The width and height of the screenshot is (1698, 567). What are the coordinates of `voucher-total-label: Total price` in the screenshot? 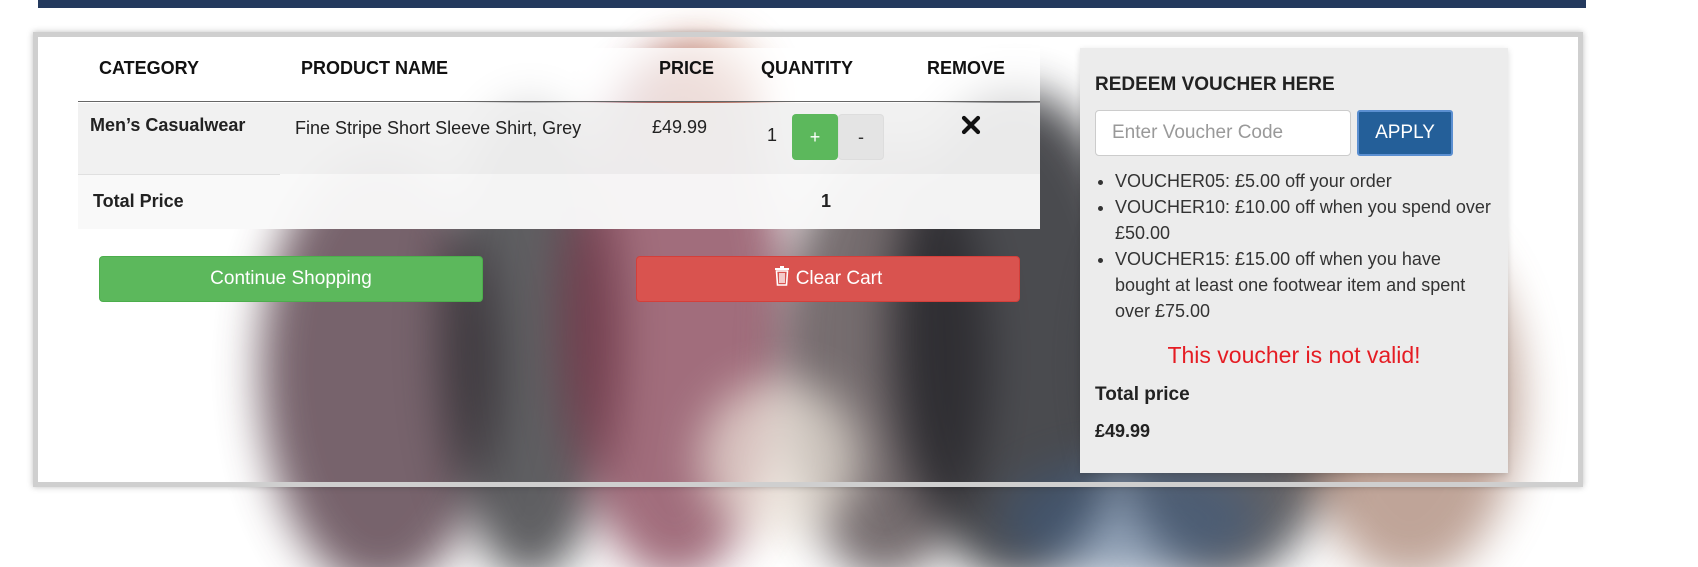 It's located at (1142, 394).